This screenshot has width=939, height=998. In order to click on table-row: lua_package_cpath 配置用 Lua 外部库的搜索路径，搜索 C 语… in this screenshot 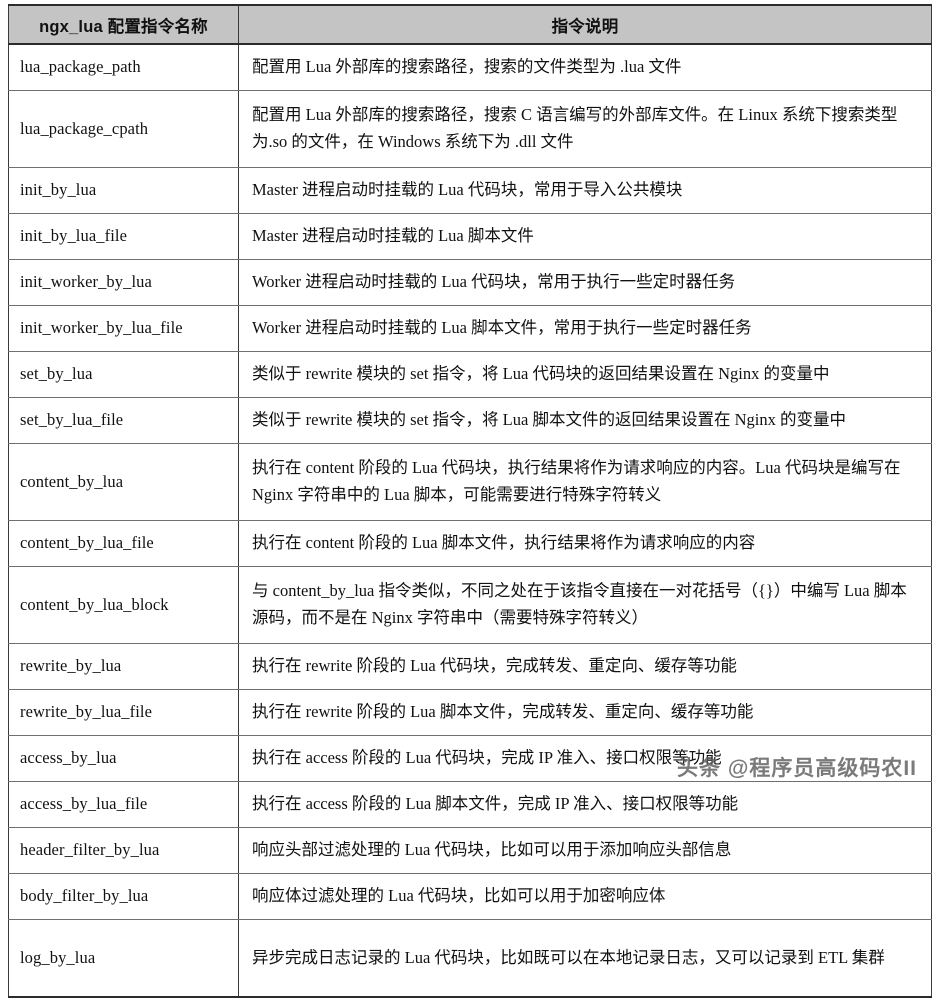, I will do `click(470, 129)`.